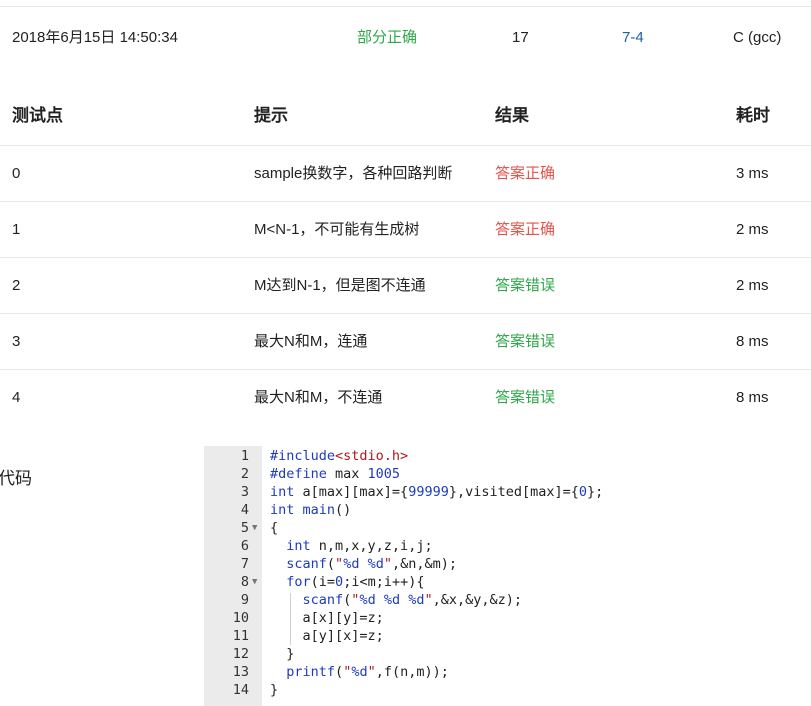 The height and width of the screenshot is (706, 811). I want to click on code-text: #include<stdio.h>, so click(339, 456).